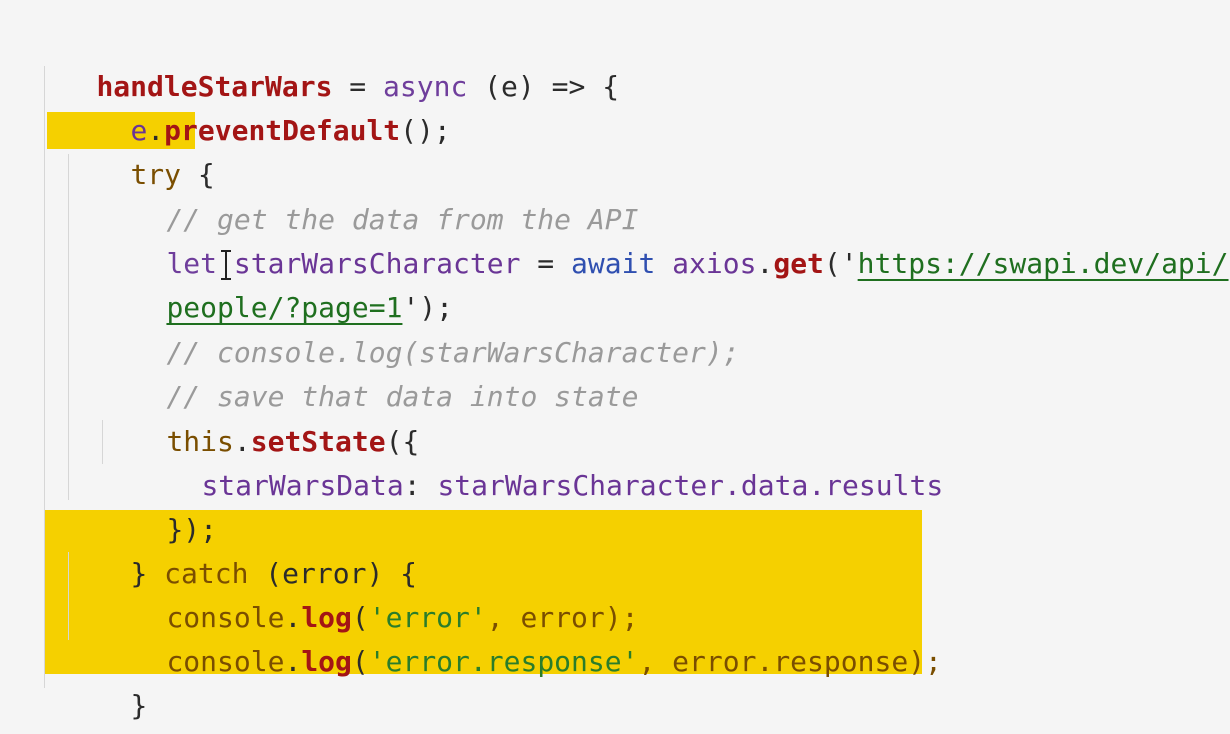 The height and width of the screenshot is (734, 1230). What do you see at coordinates (310, 307) in the screenshot?
I see `code-line-6: people/?page=1');` at bounding box center [310, 307].